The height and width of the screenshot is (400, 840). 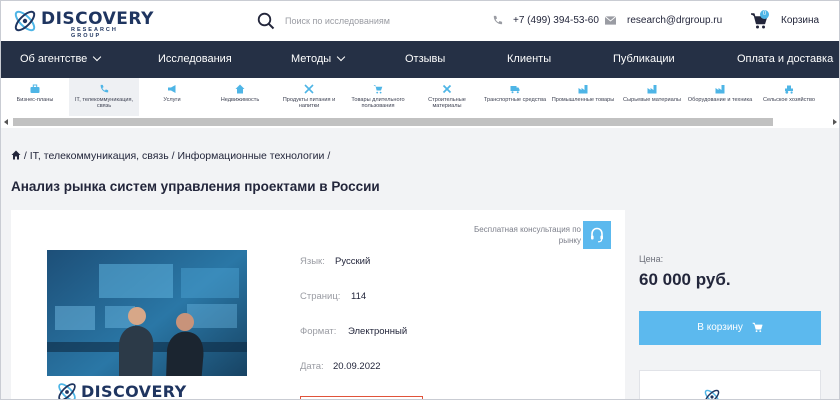 I want to click on price-label: Цена:, so click(x=651, y=259).